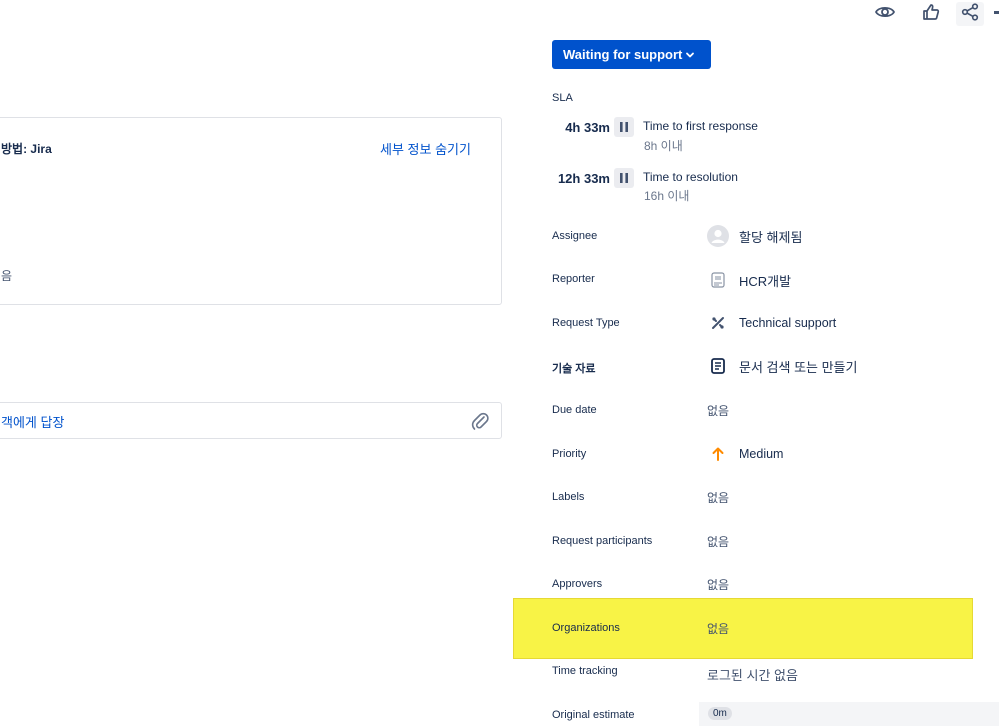 This screenshot has width=999, height=726. Describe the element at coordinates (718, 584) in the screenshot. I see `field-value-approvers: 없음` at that location.